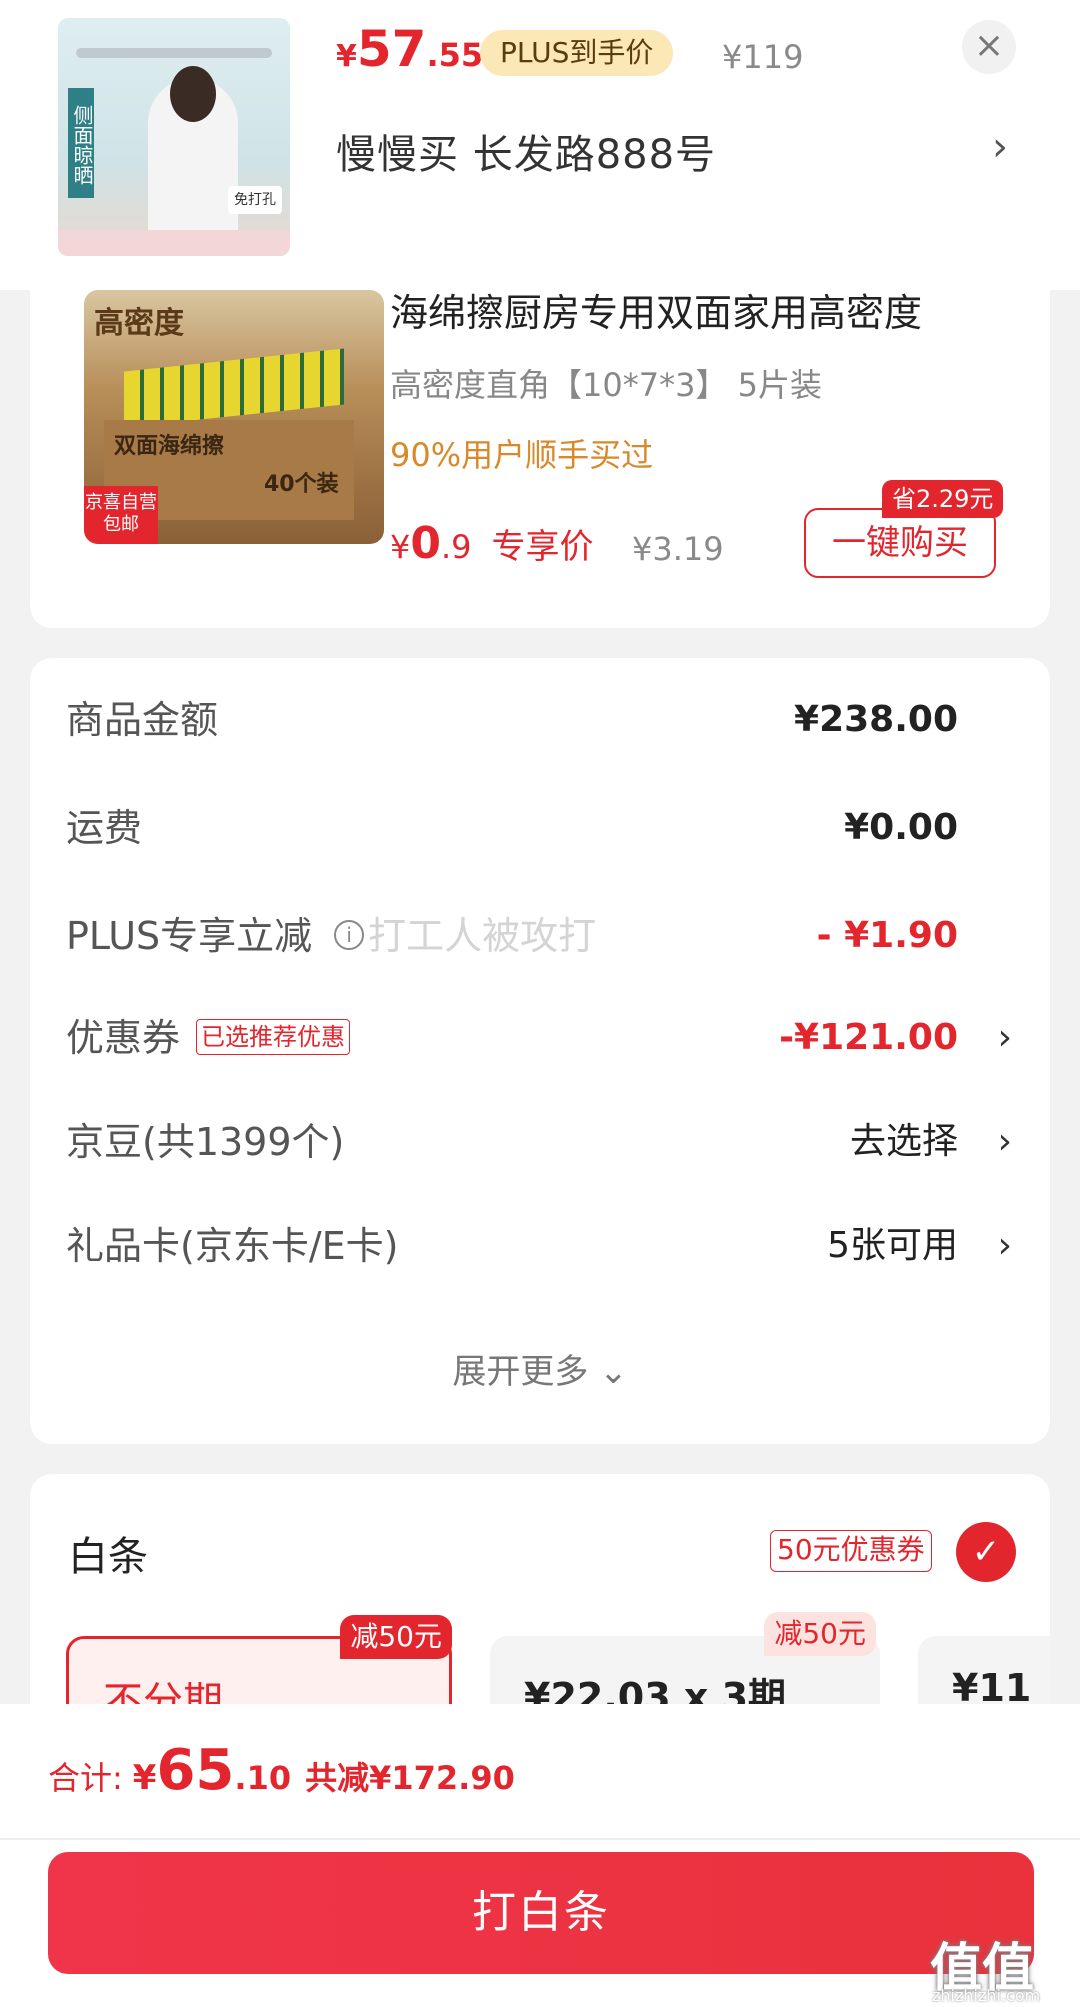  Describe the element at coordinates (900, 543) in the screenshot. I see `one-click-buy-button: 一键购买` at that location.